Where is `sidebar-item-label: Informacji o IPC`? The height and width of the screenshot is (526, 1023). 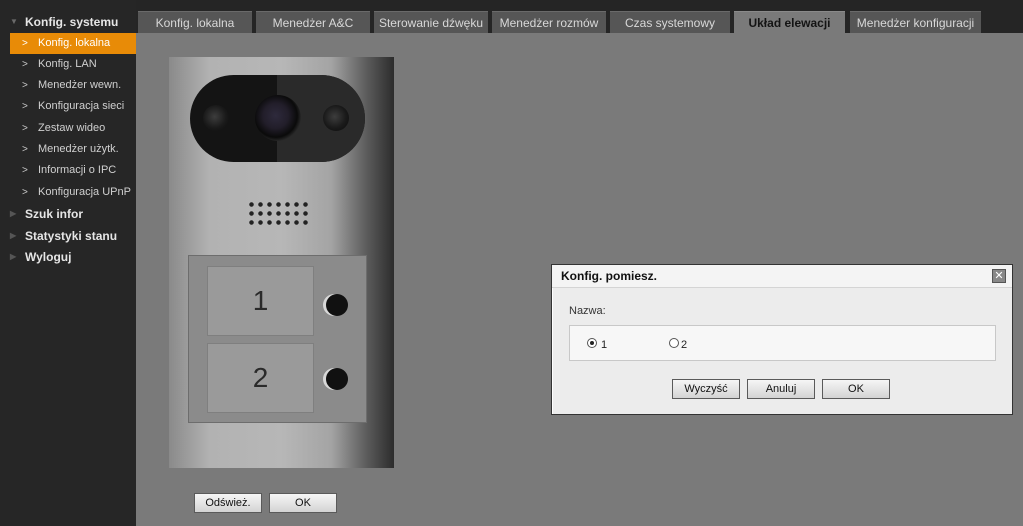 sidebar-item-label: Informacji o IPC is located at coordinates (77, 170).